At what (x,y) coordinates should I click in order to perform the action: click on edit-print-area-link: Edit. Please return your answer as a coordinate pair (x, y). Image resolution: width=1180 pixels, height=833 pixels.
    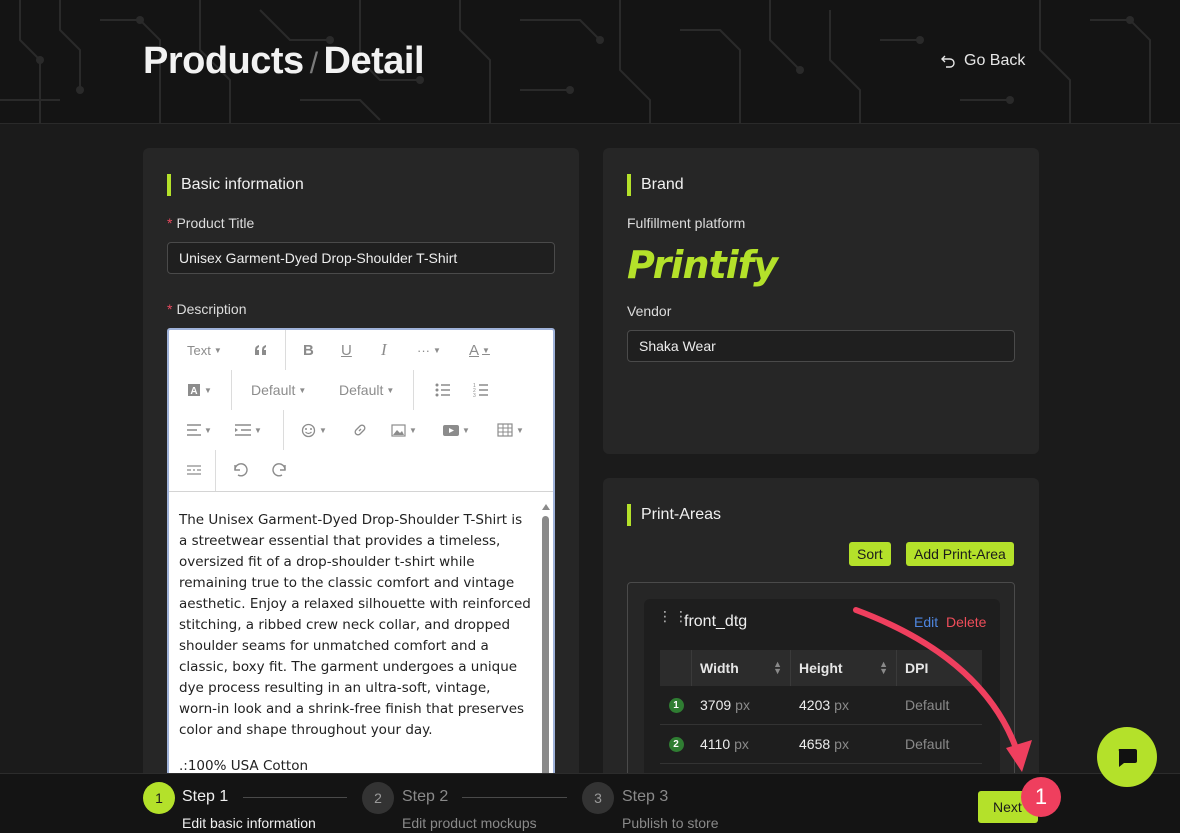
    Looking at the image, I should click on (926, 622).